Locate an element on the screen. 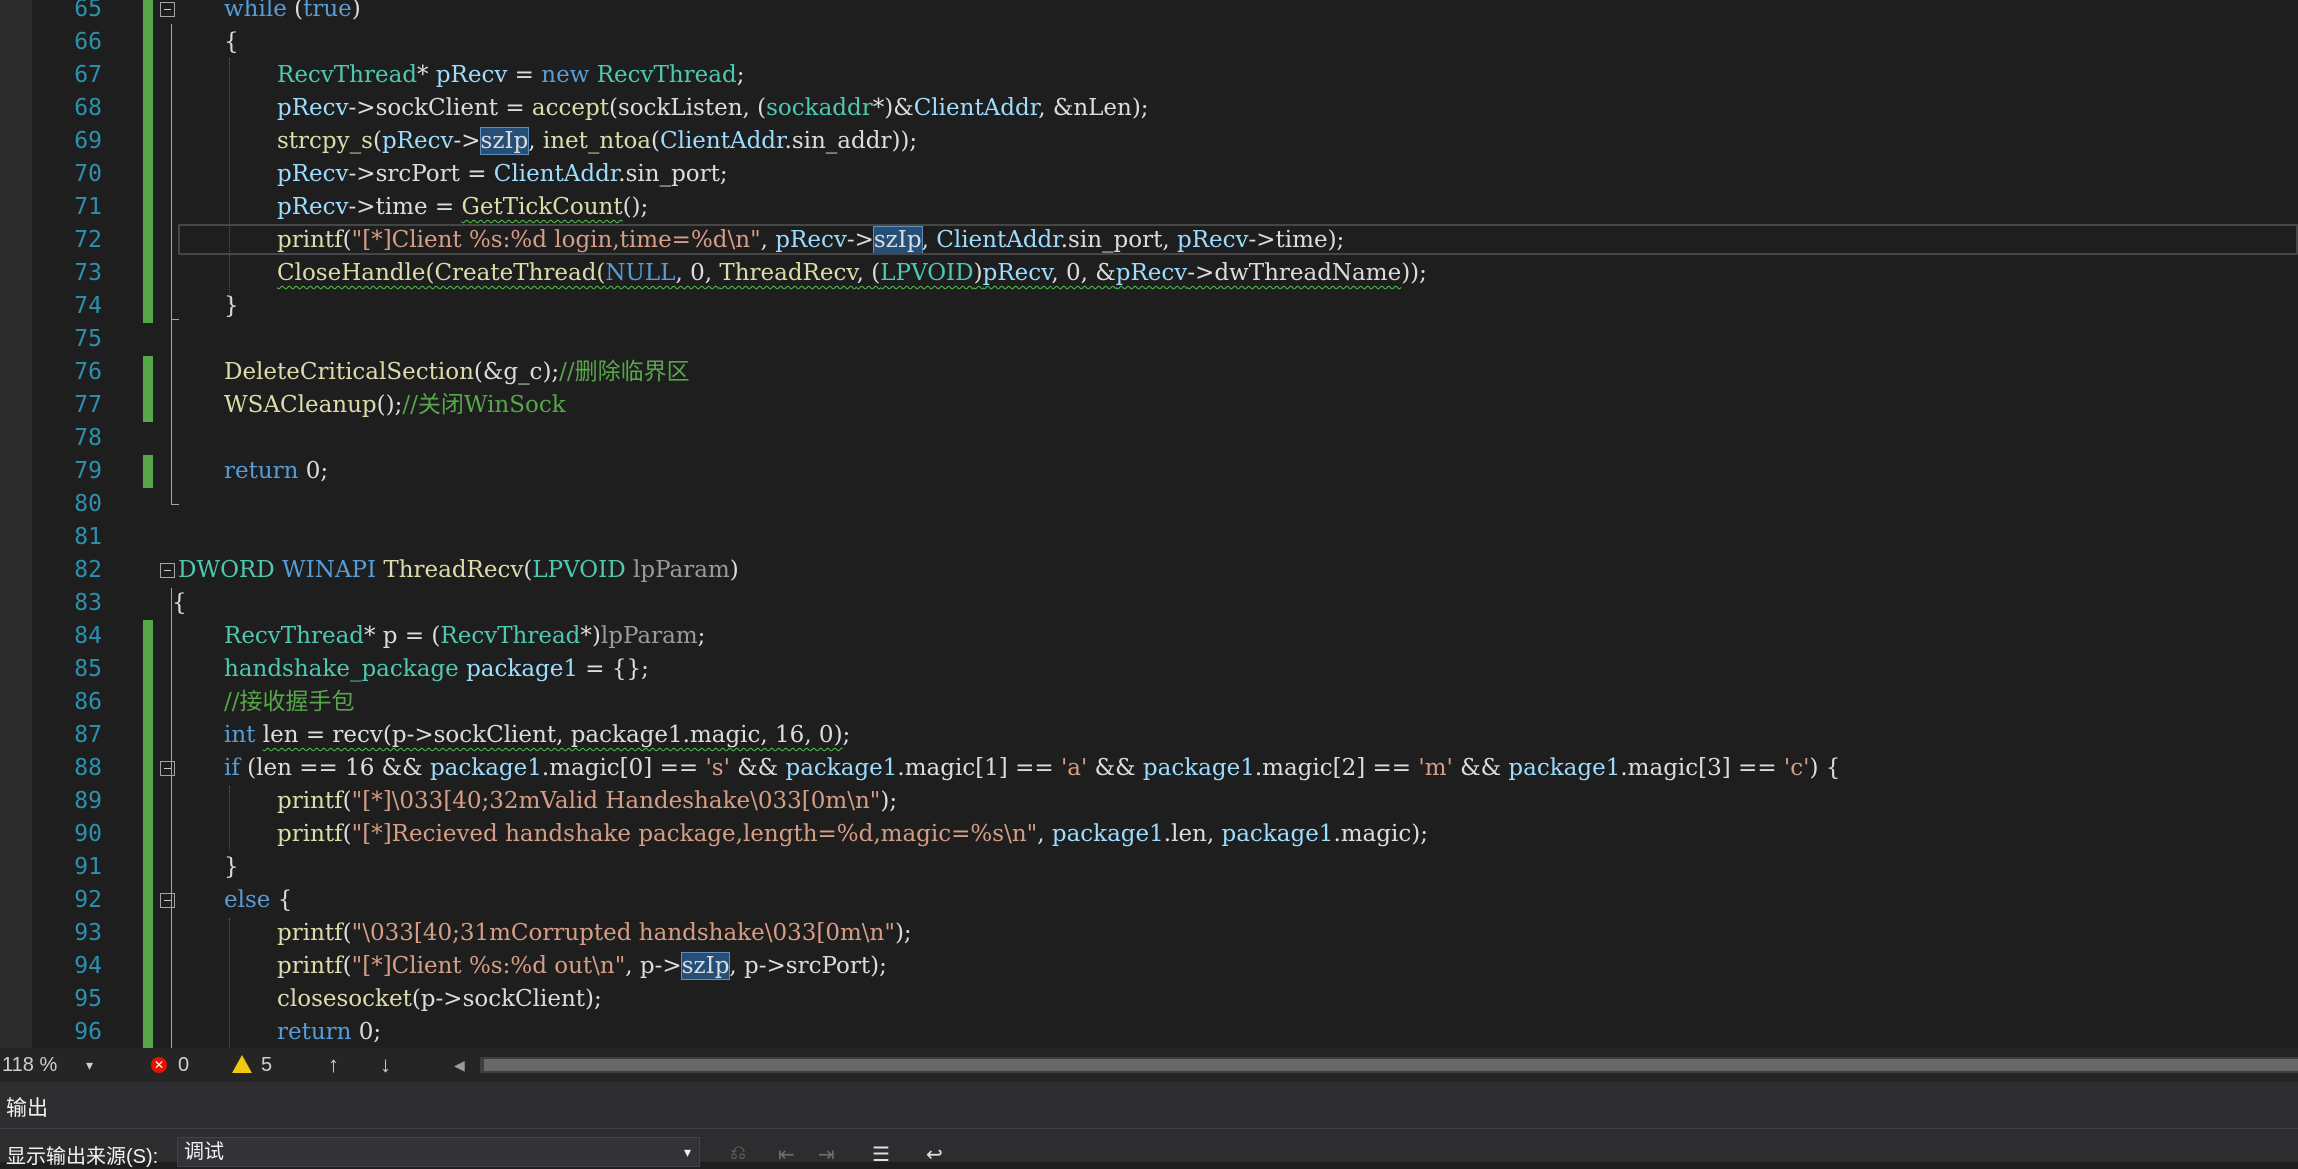 The image size is (2298, 1169). indent-guide is located at coordinates (229, 983).